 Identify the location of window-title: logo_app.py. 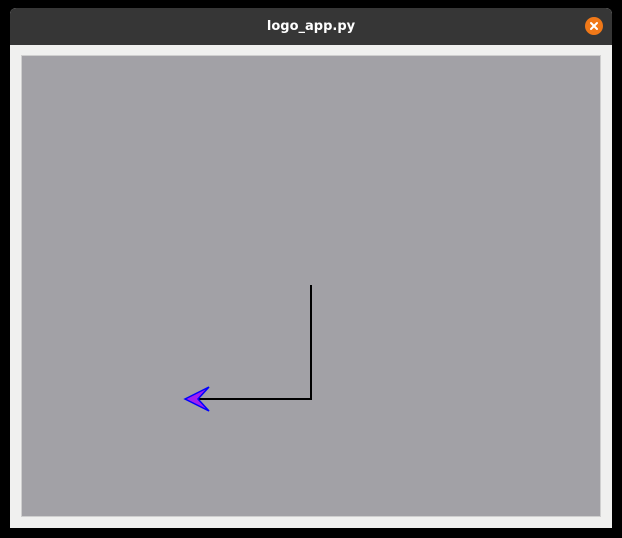
(311, 26).